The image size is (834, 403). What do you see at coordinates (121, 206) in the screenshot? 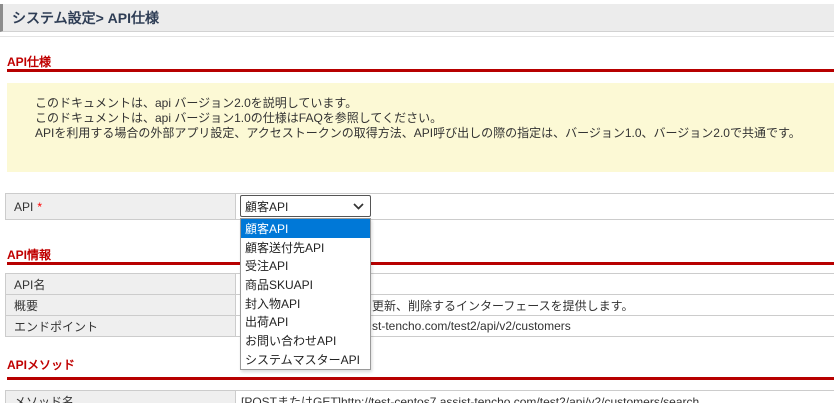
I see `api-row-label: API *` at bounding box center [121, 206].